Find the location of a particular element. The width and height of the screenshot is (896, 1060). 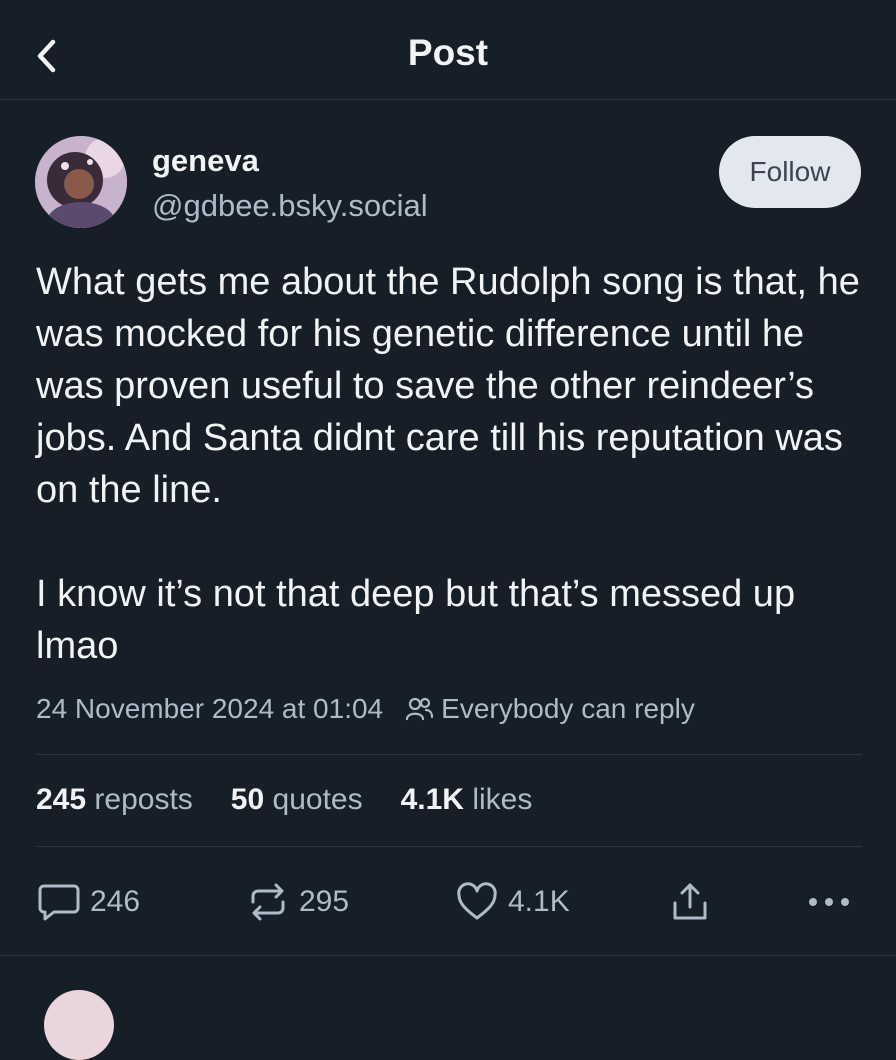

reply-count: 246 is located at coordinates (115, 901).